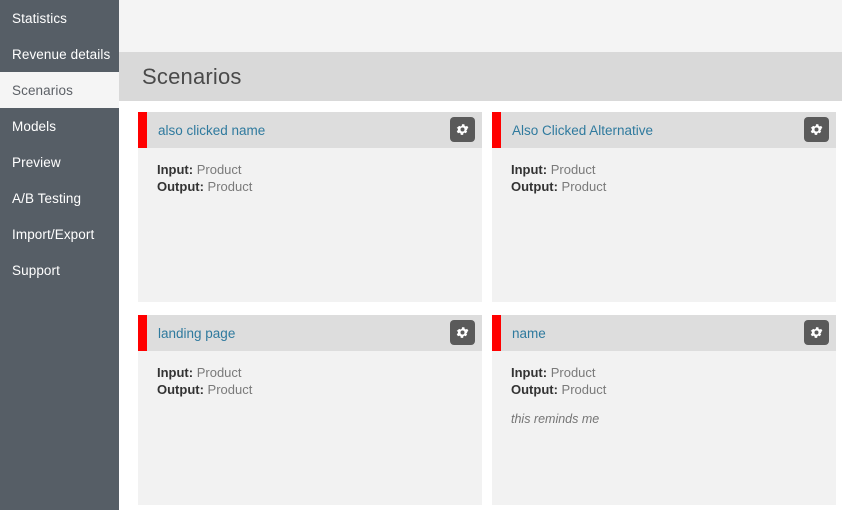 The height and width of the screenshot is (510, 842). What do you see at coordinates (555, 419) in the screenshot?
I see `scenario-note: this reminds me` at bounding box center [555, 419].